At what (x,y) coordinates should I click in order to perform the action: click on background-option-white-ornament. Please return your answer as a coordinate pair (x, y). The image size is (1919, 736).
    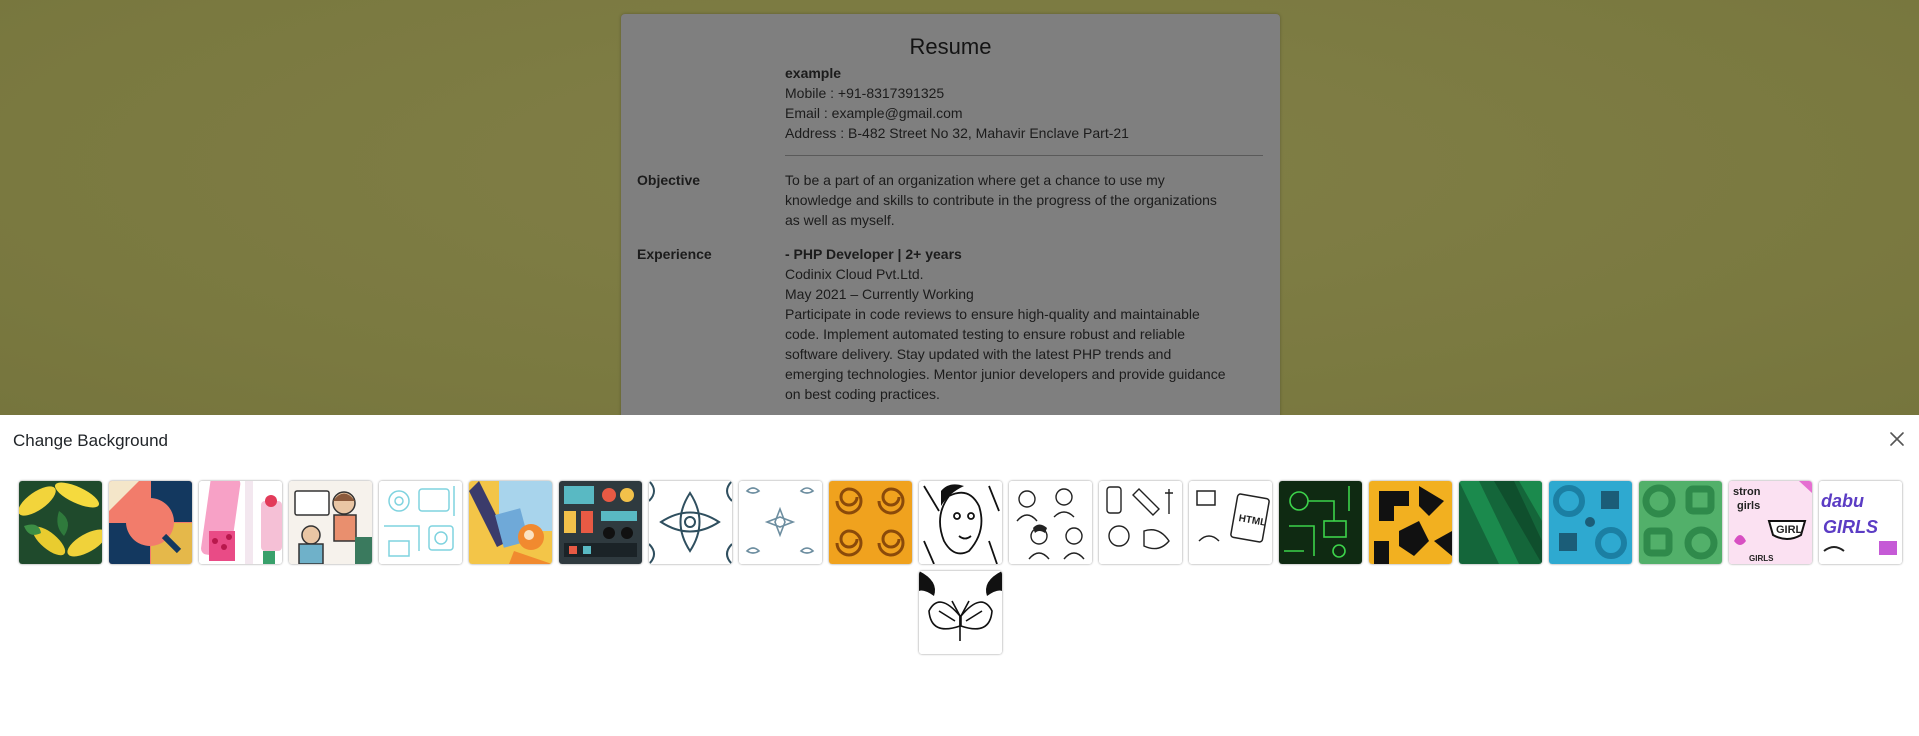
    Looking at the image, I should click on (690, 522).